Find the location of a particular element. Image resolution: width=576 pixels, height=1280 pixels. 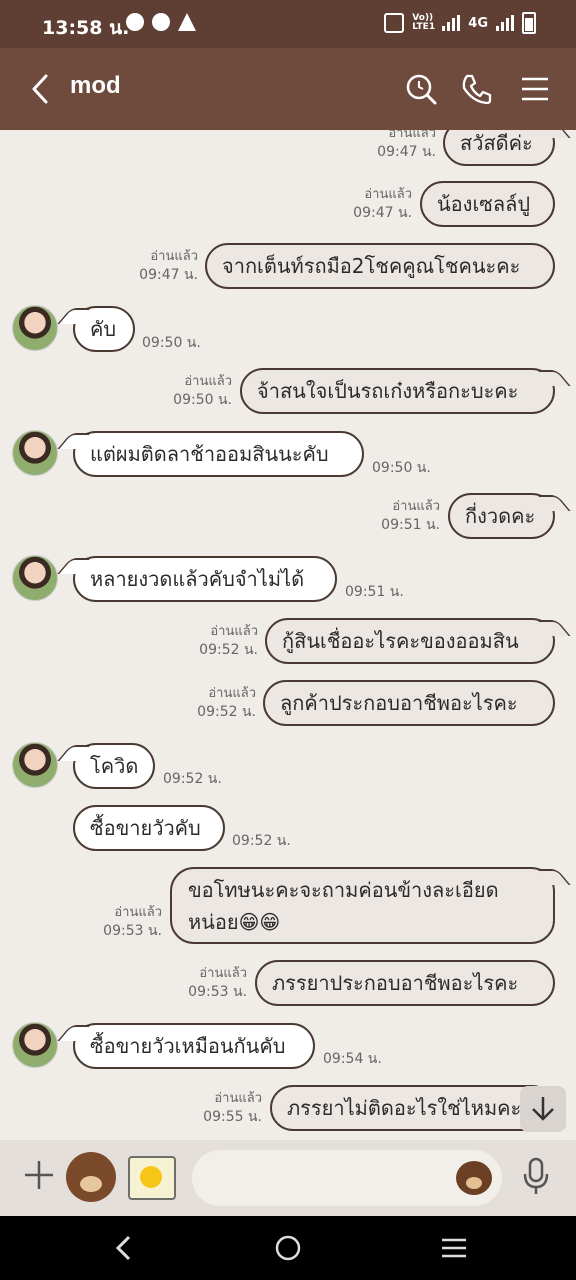

notification-icons is located at coordinates (161, 22).